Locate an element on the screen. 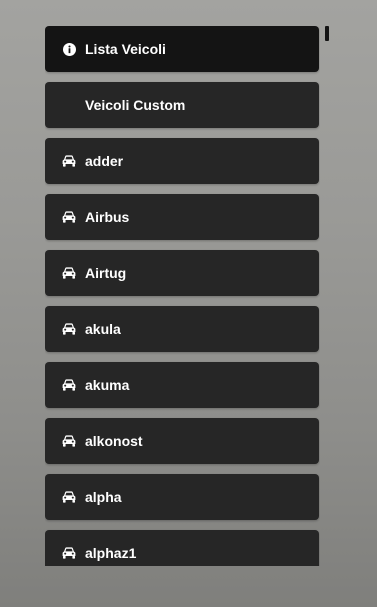  vehicle-item-alpha: alpha is located at coordinates (182, 497).